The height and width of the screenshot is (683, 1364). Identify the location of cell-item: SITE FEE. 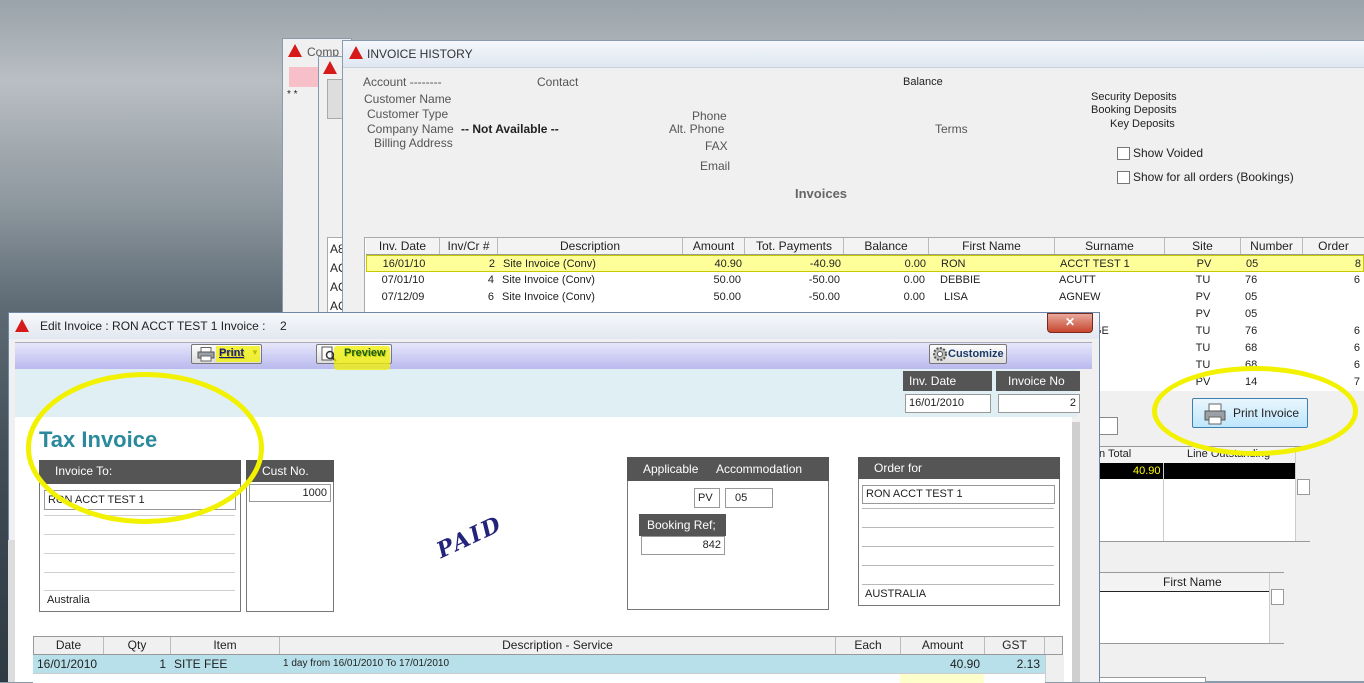
(201, 664).